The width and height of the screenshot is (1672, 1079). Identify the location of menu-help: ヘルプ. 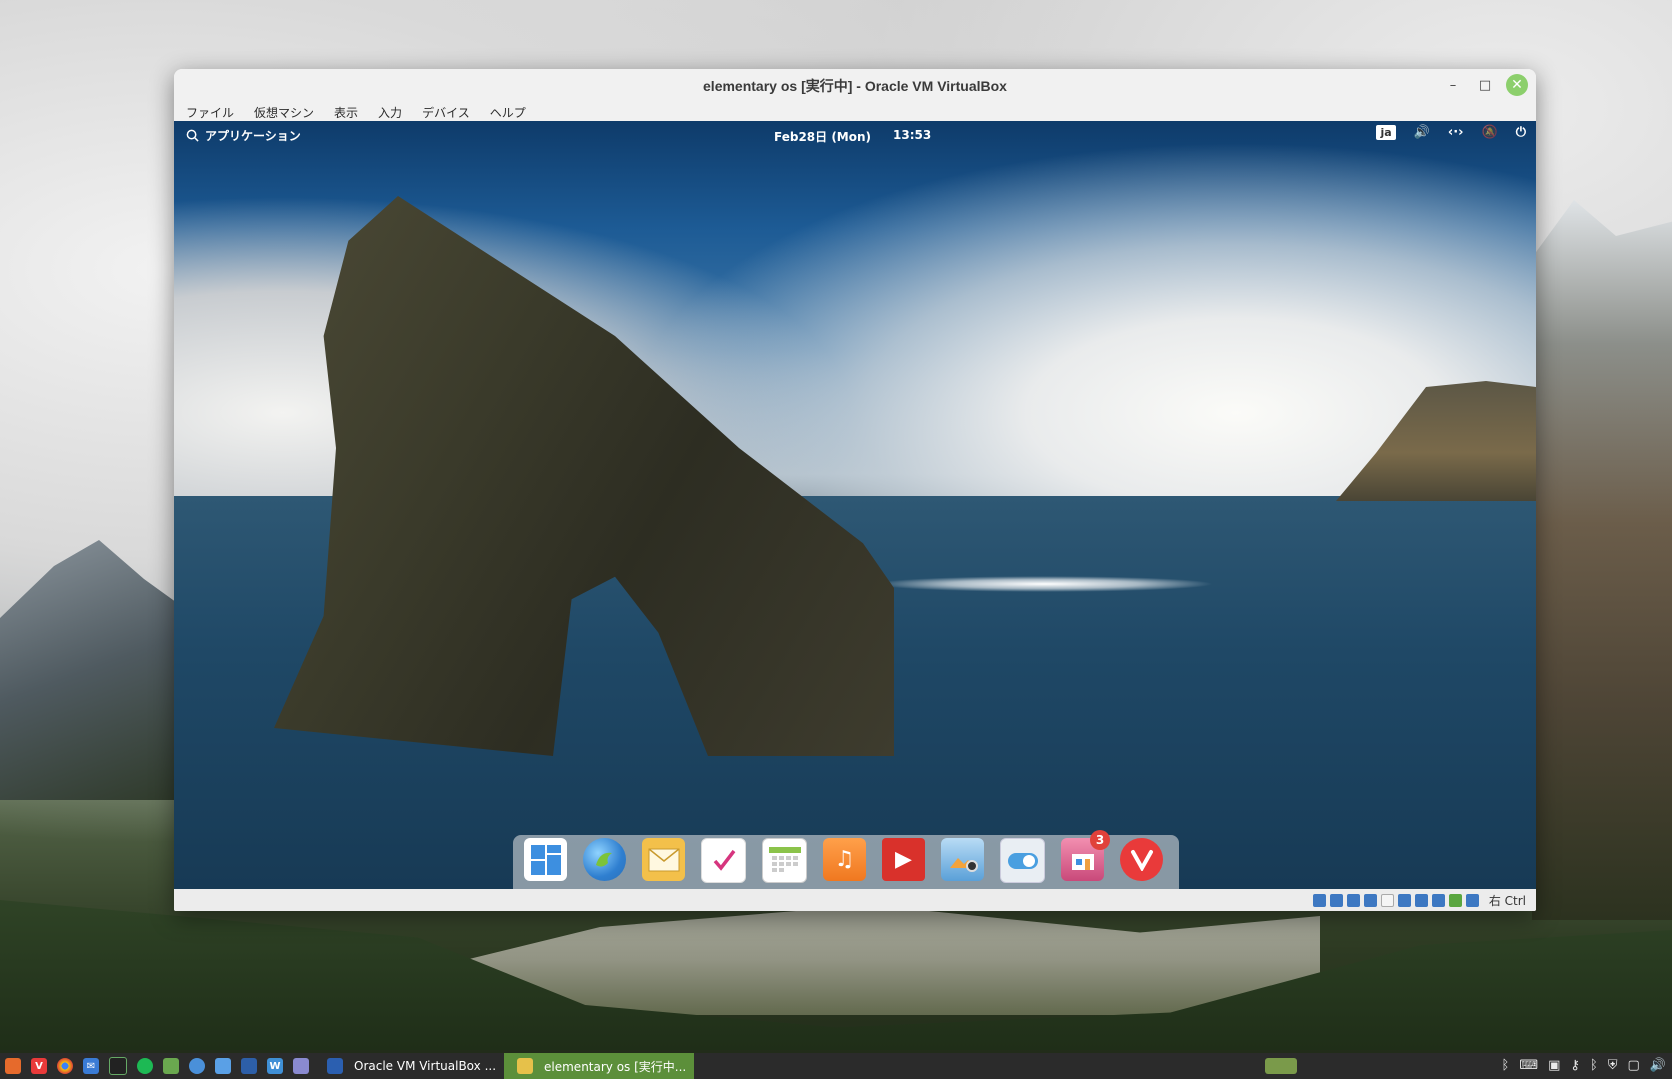
(508, 112).